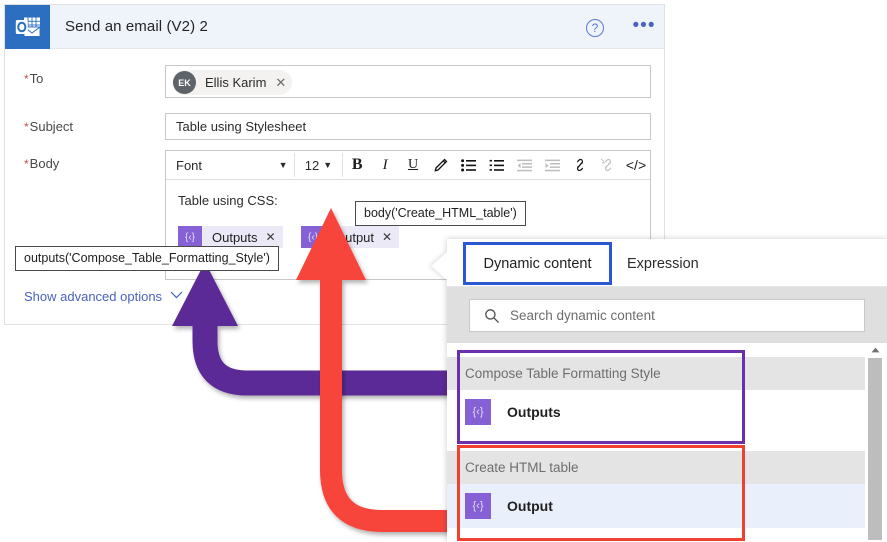  I want to click on list-item-label: Output, so click(530, 506).